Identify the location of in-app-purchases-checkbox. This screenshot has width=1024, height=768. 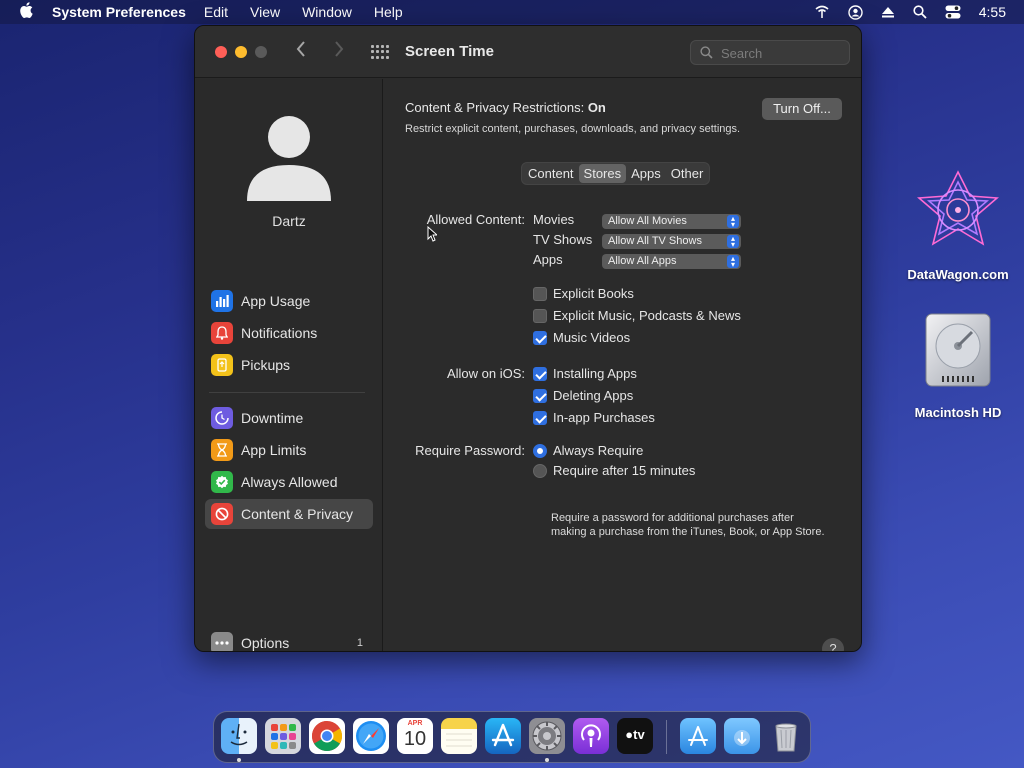
(540, 418).